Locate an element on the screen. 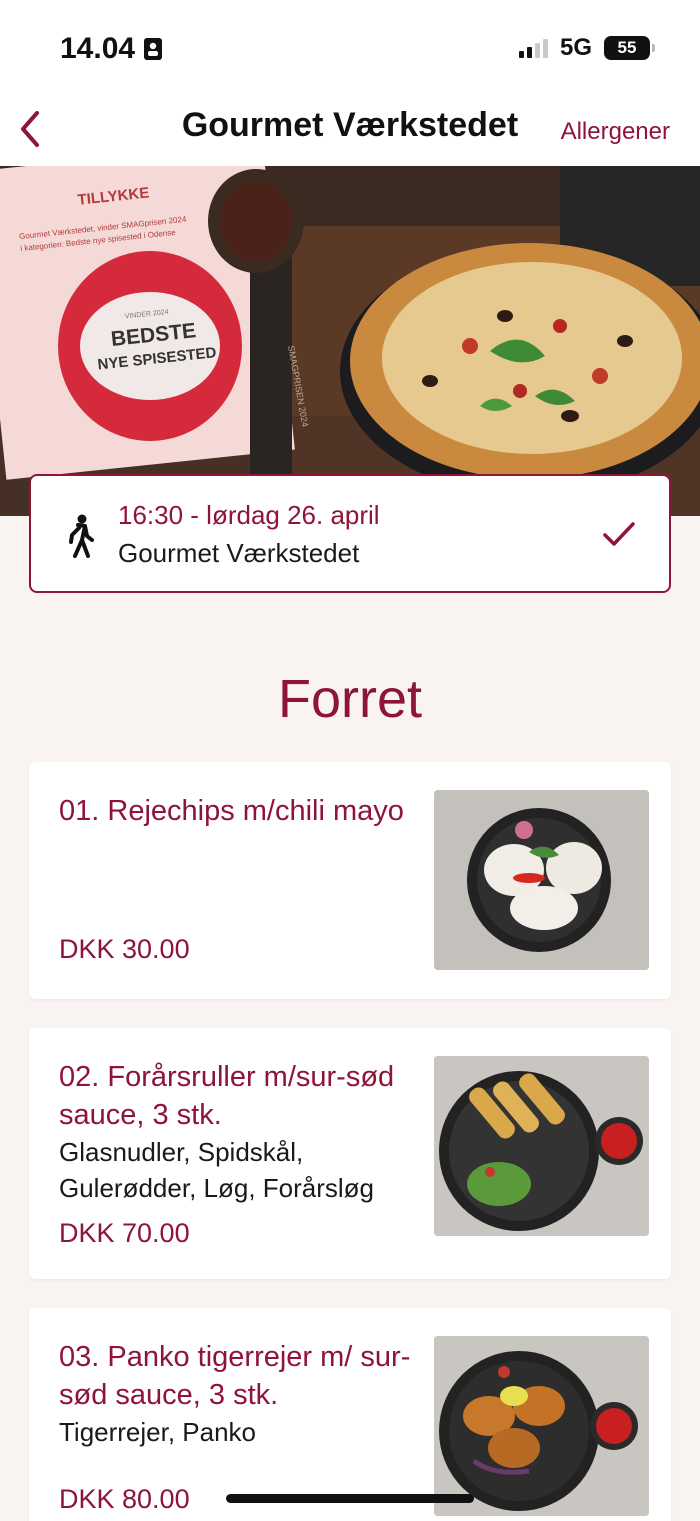  signal-icon is located at coordinates (533, 48).